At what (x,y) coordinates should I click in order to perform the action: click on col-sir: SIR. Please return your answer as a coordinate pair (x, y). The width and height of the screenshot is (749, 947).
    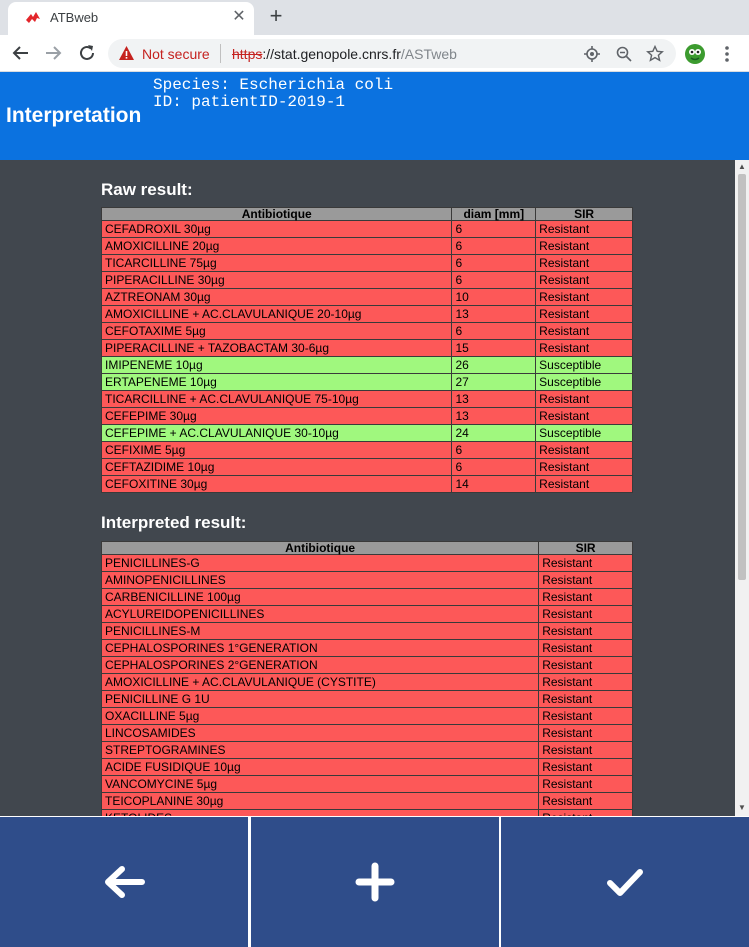
    Looking at the image, I should click on (585, 548).